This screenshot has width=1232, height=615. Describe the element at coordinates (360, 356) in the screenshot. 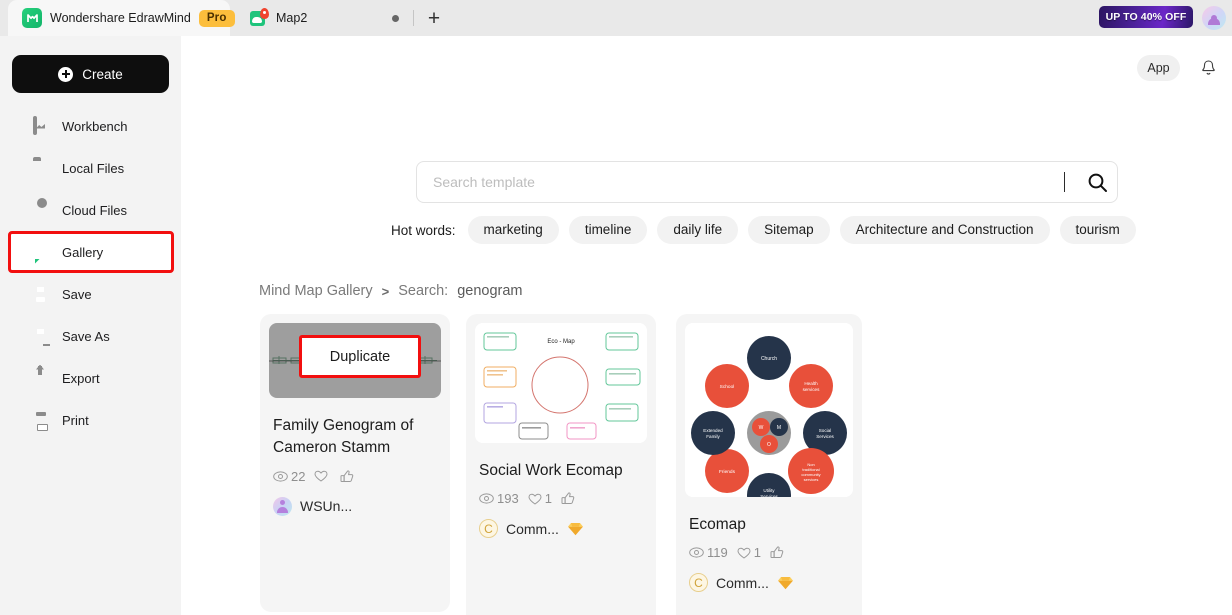

I see `duplicate-button: Duplicate` at that location.